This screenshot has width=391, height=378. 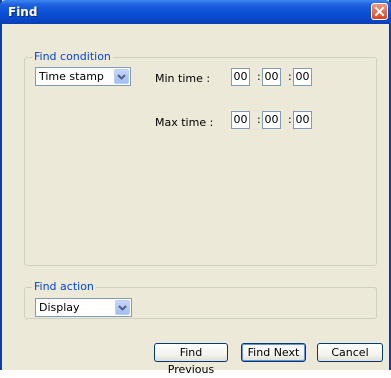 What do you see at coordinates (290, 119) in the screenshot?
I see `max-time-colon-2: :` at bounding box center [290, 119].